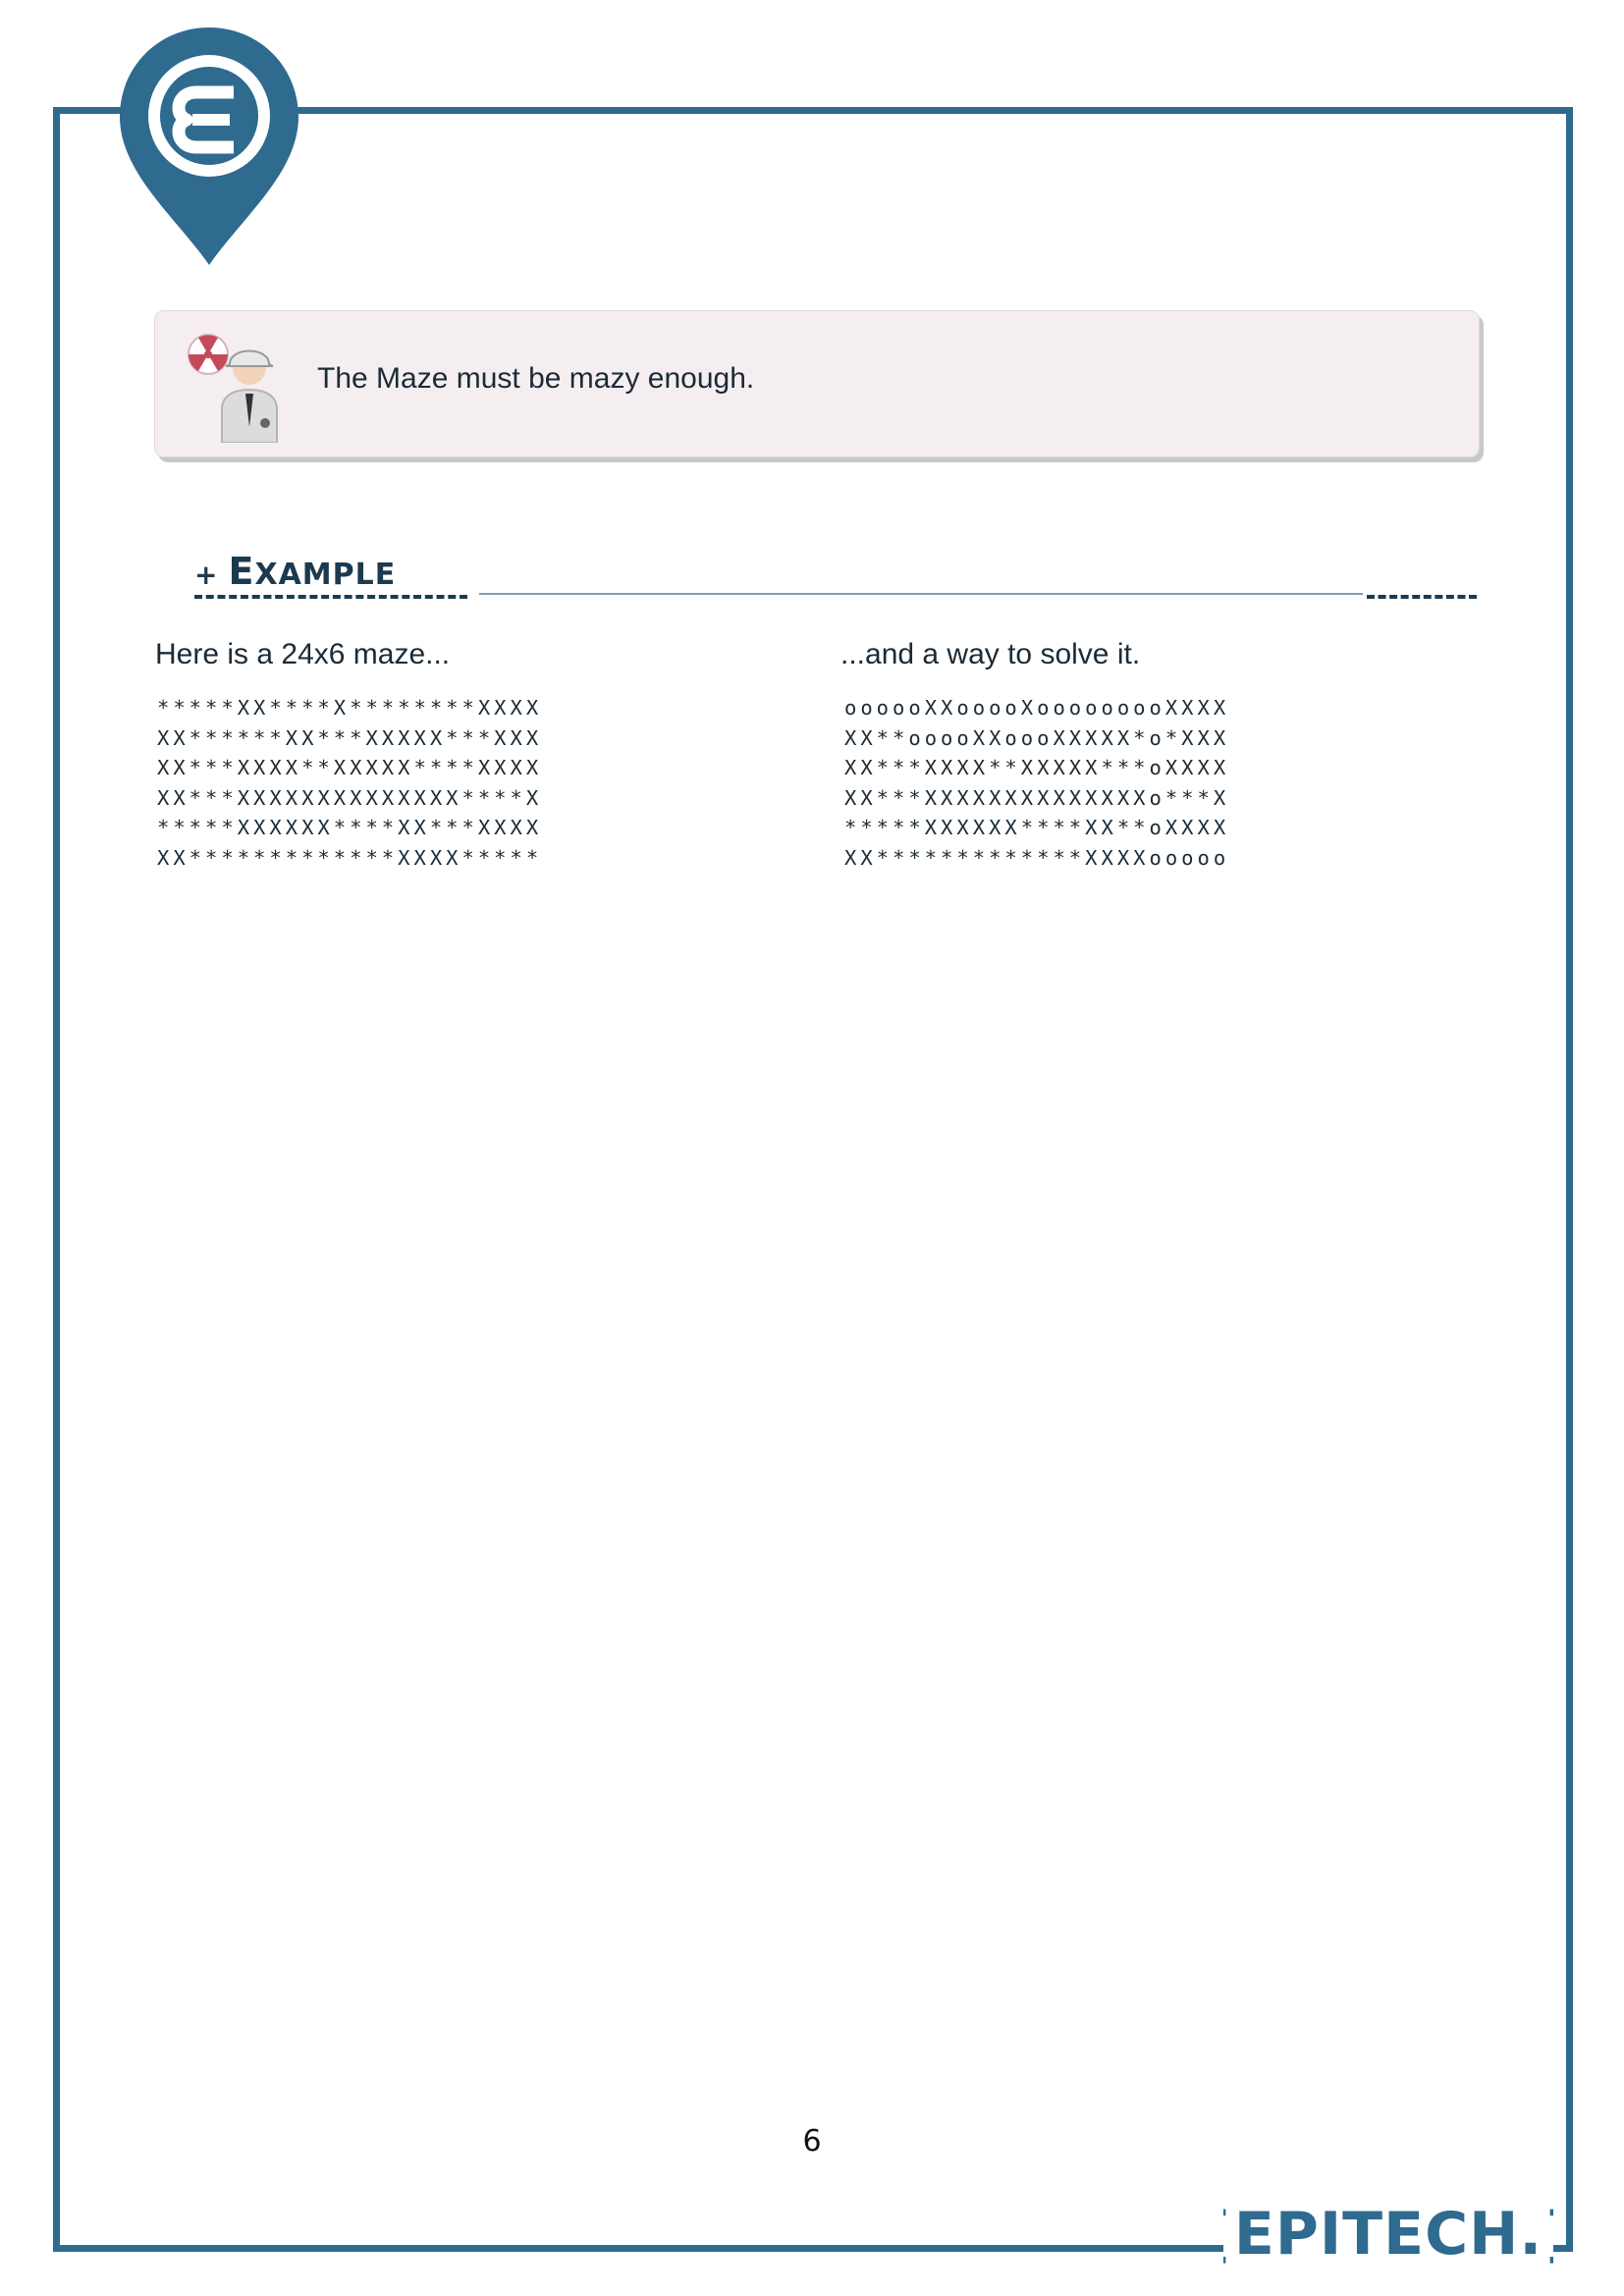 The height and width of the screenshot is (2296, 1624). I want to click on right-caption: ...and a way to solve it., so click(990, 654).